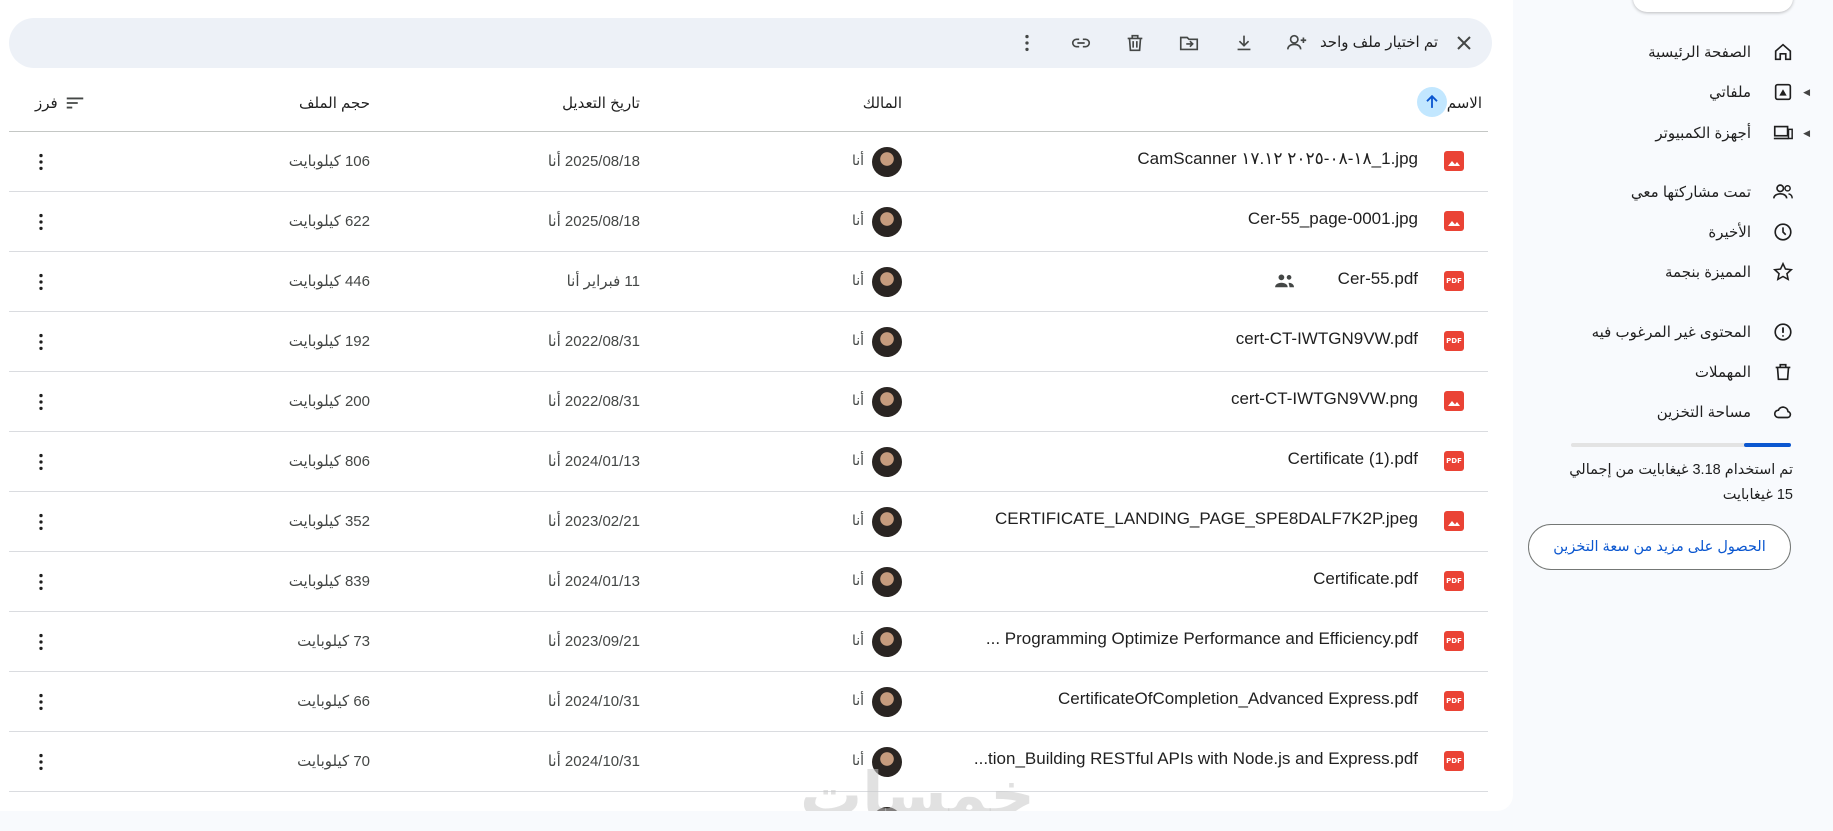 Image resolution: width=1833 pixels, height=831 pixels. I want to click on delete-button, so click(1135, 43).